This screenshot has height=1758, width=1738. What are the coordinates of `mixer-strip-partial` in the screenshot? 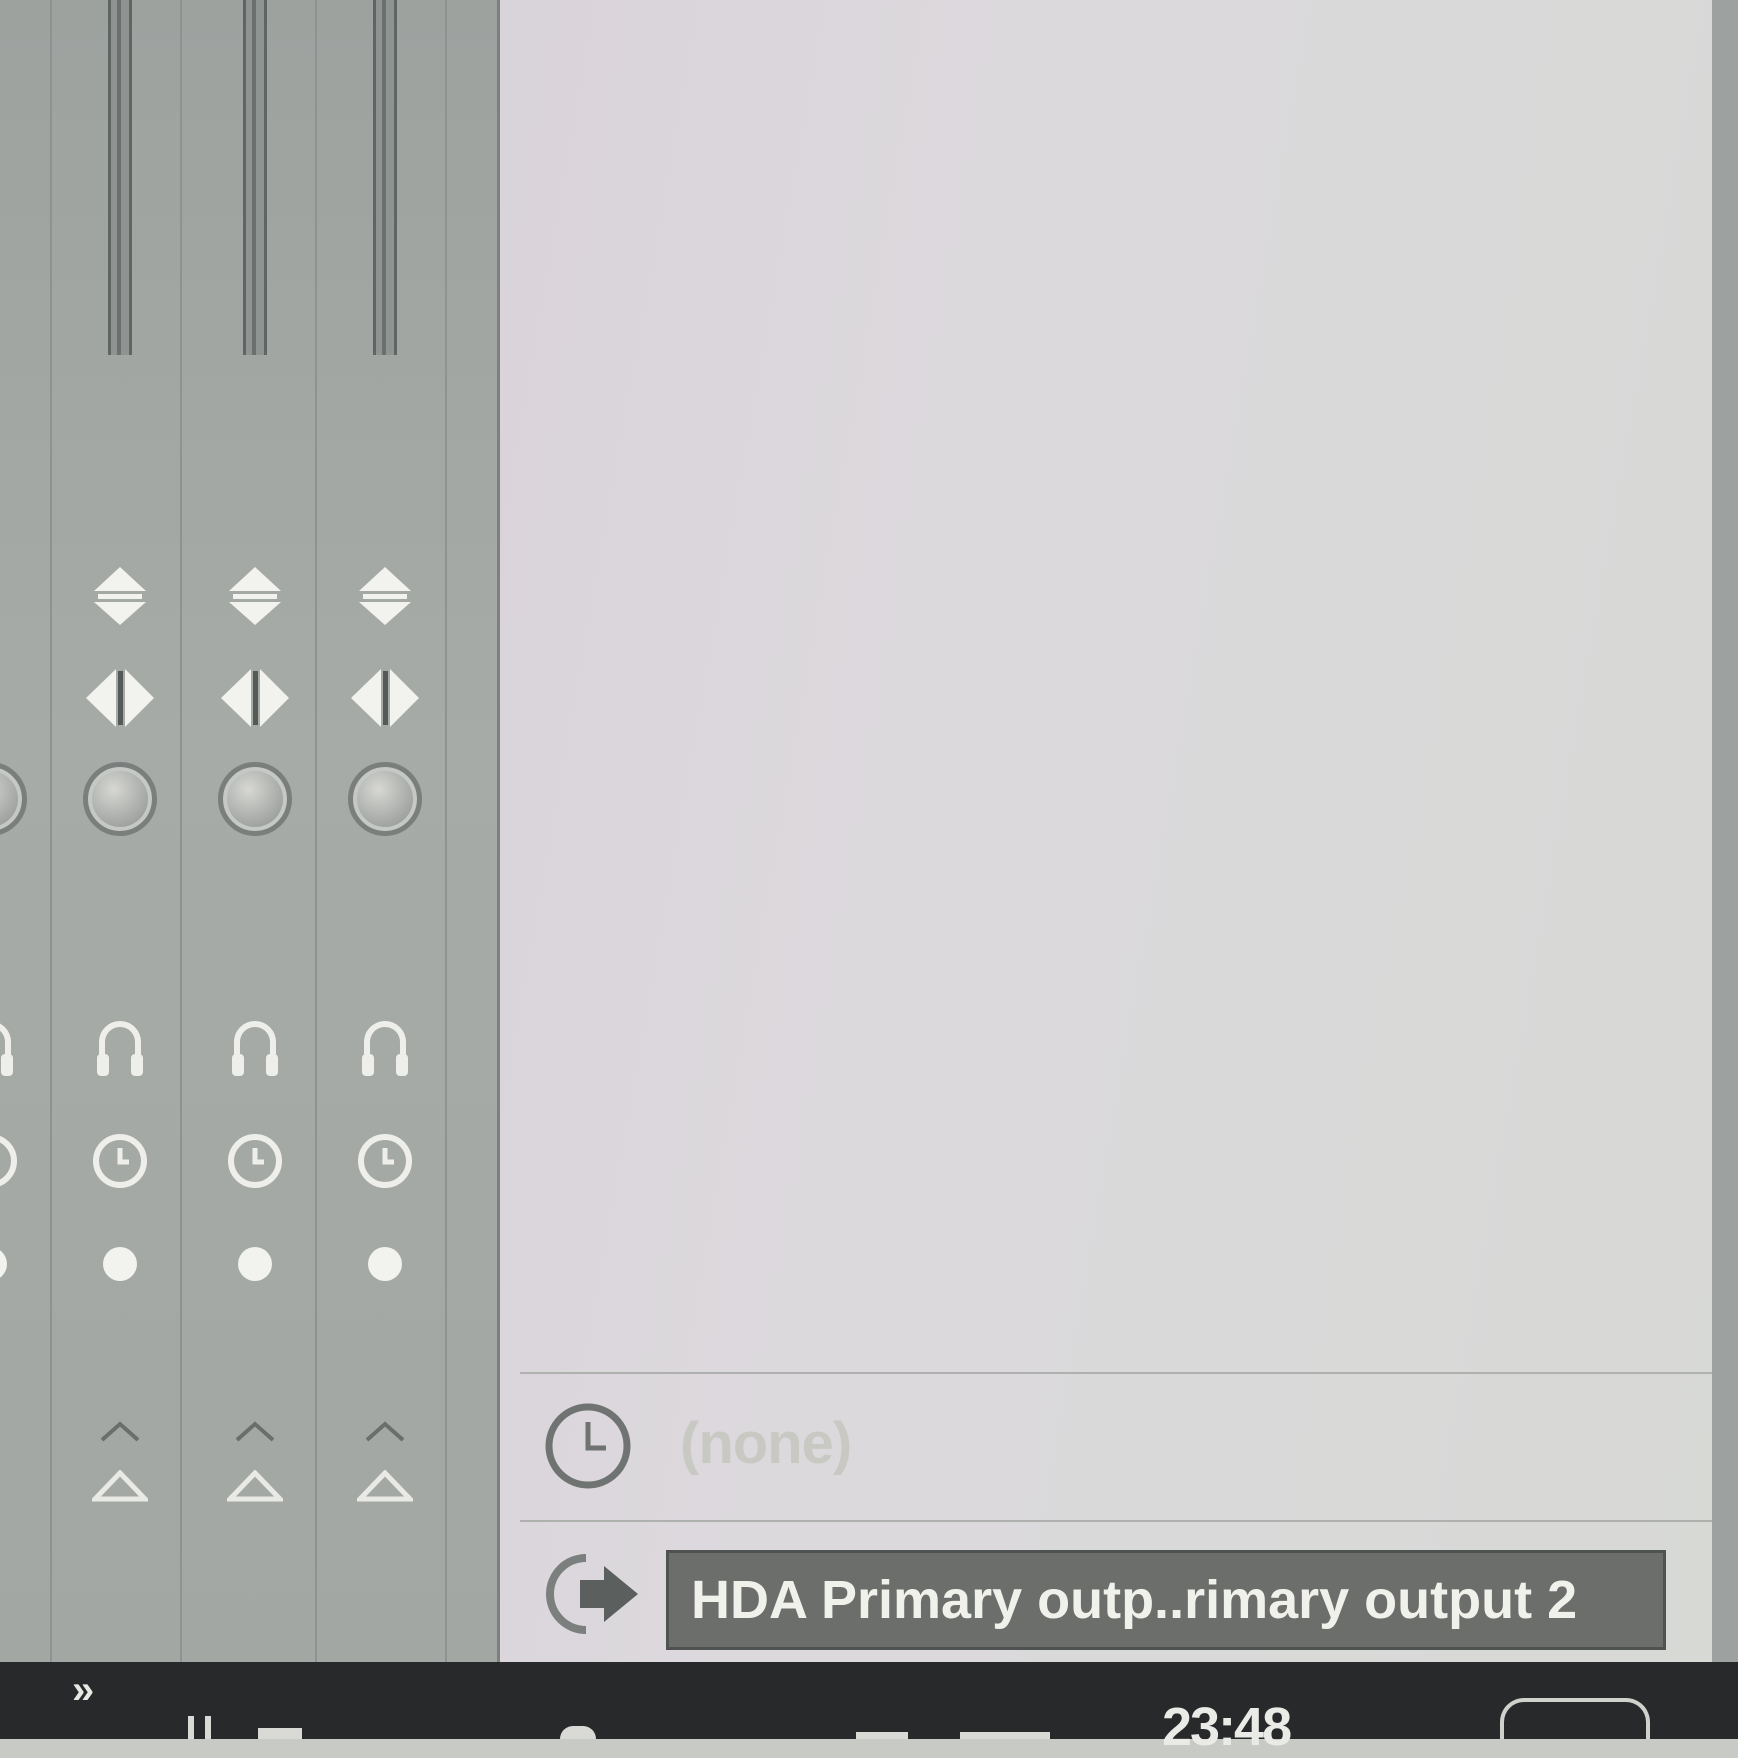 It's located at (26, 831).